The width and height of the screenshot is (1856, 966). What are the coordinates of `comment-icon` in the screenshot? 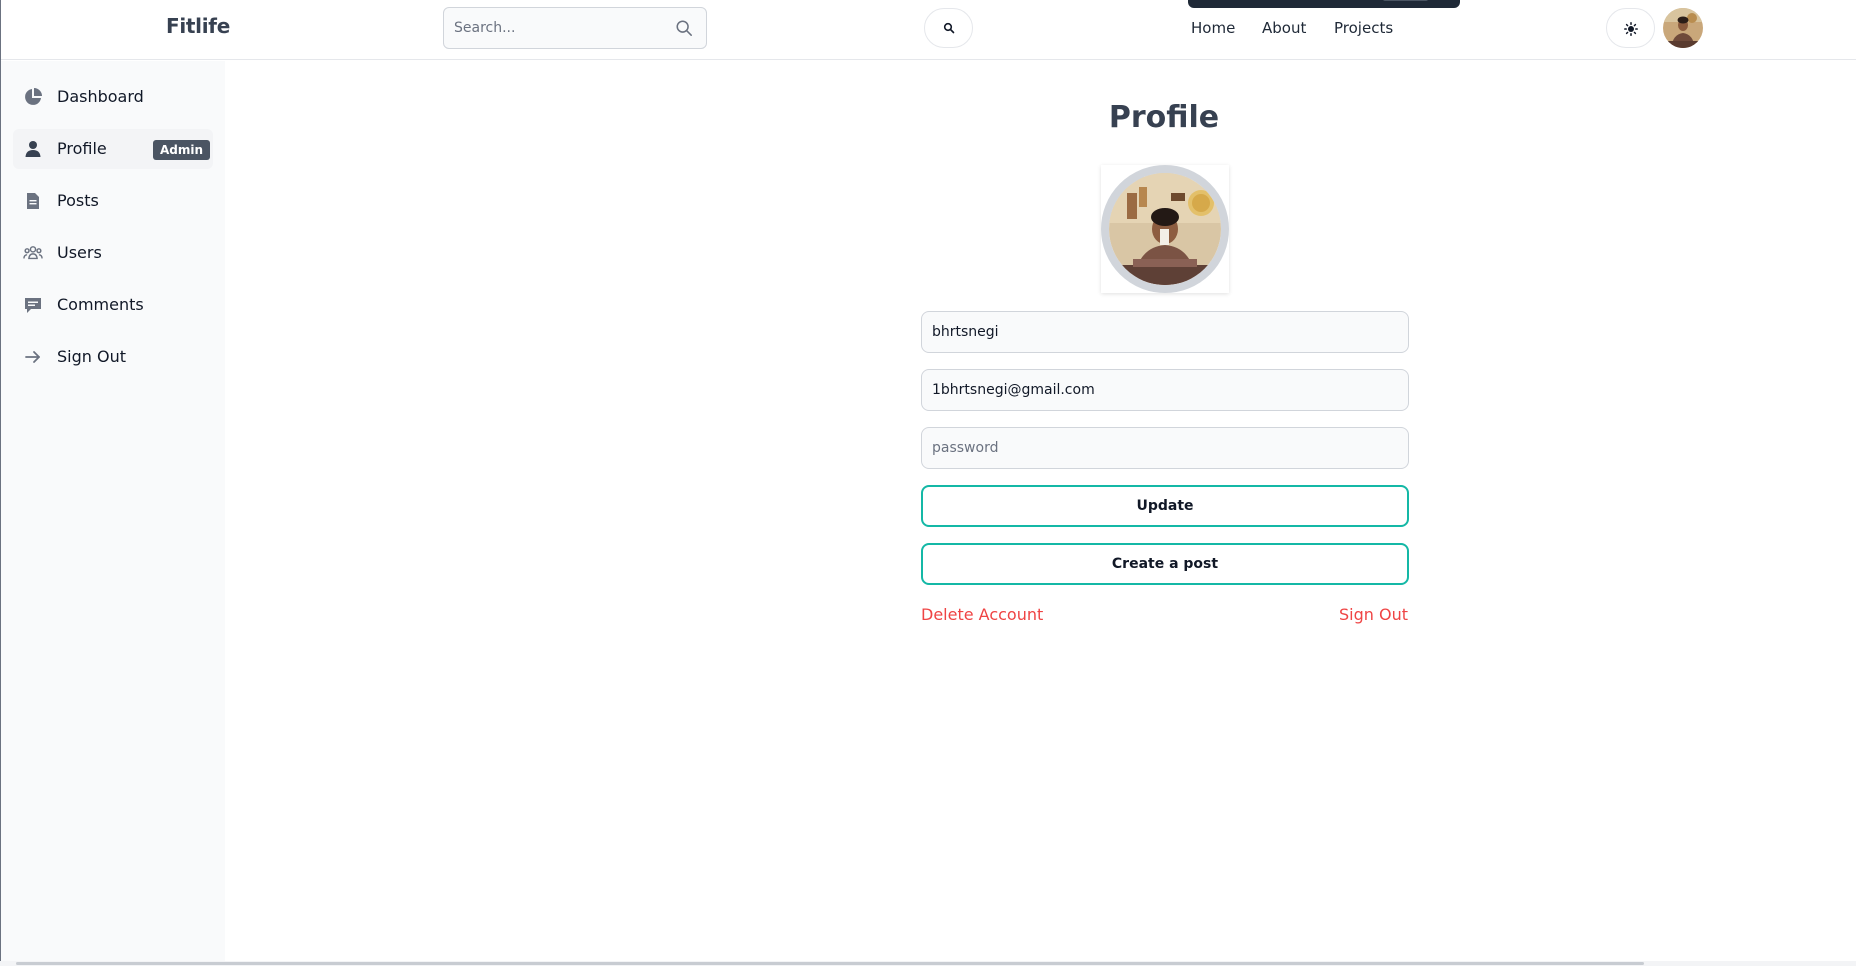 It's located at (33, 305).